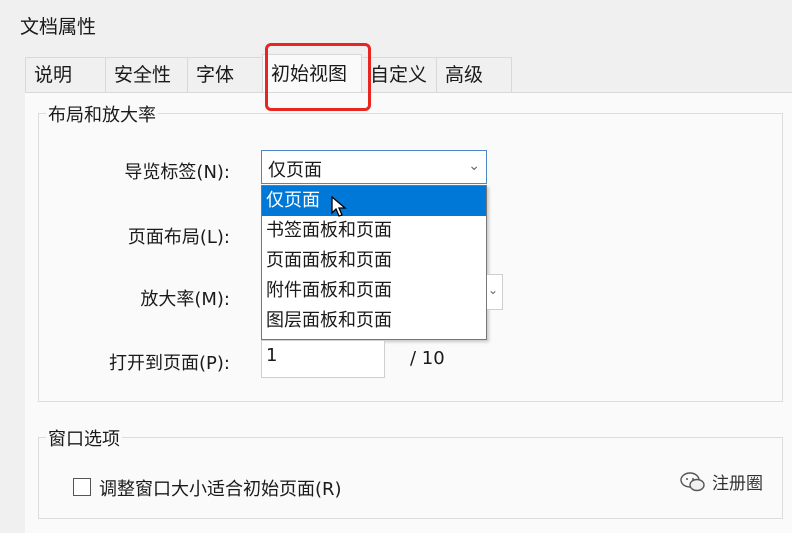 The image size is (792, 533). What do you see at coordinates (146, 74) in the screenshot?
I see `tab-security: 安全性` at bounding box center [146, 74].